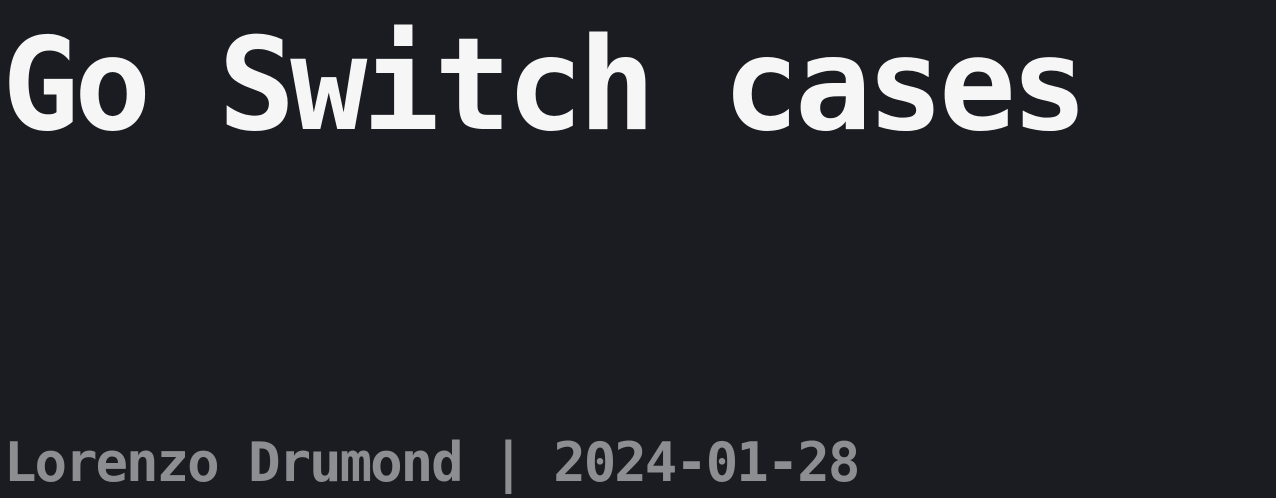  I want to click on post-meta: Lorenzo Drumond | 2024-01-28, so click(432, 463).